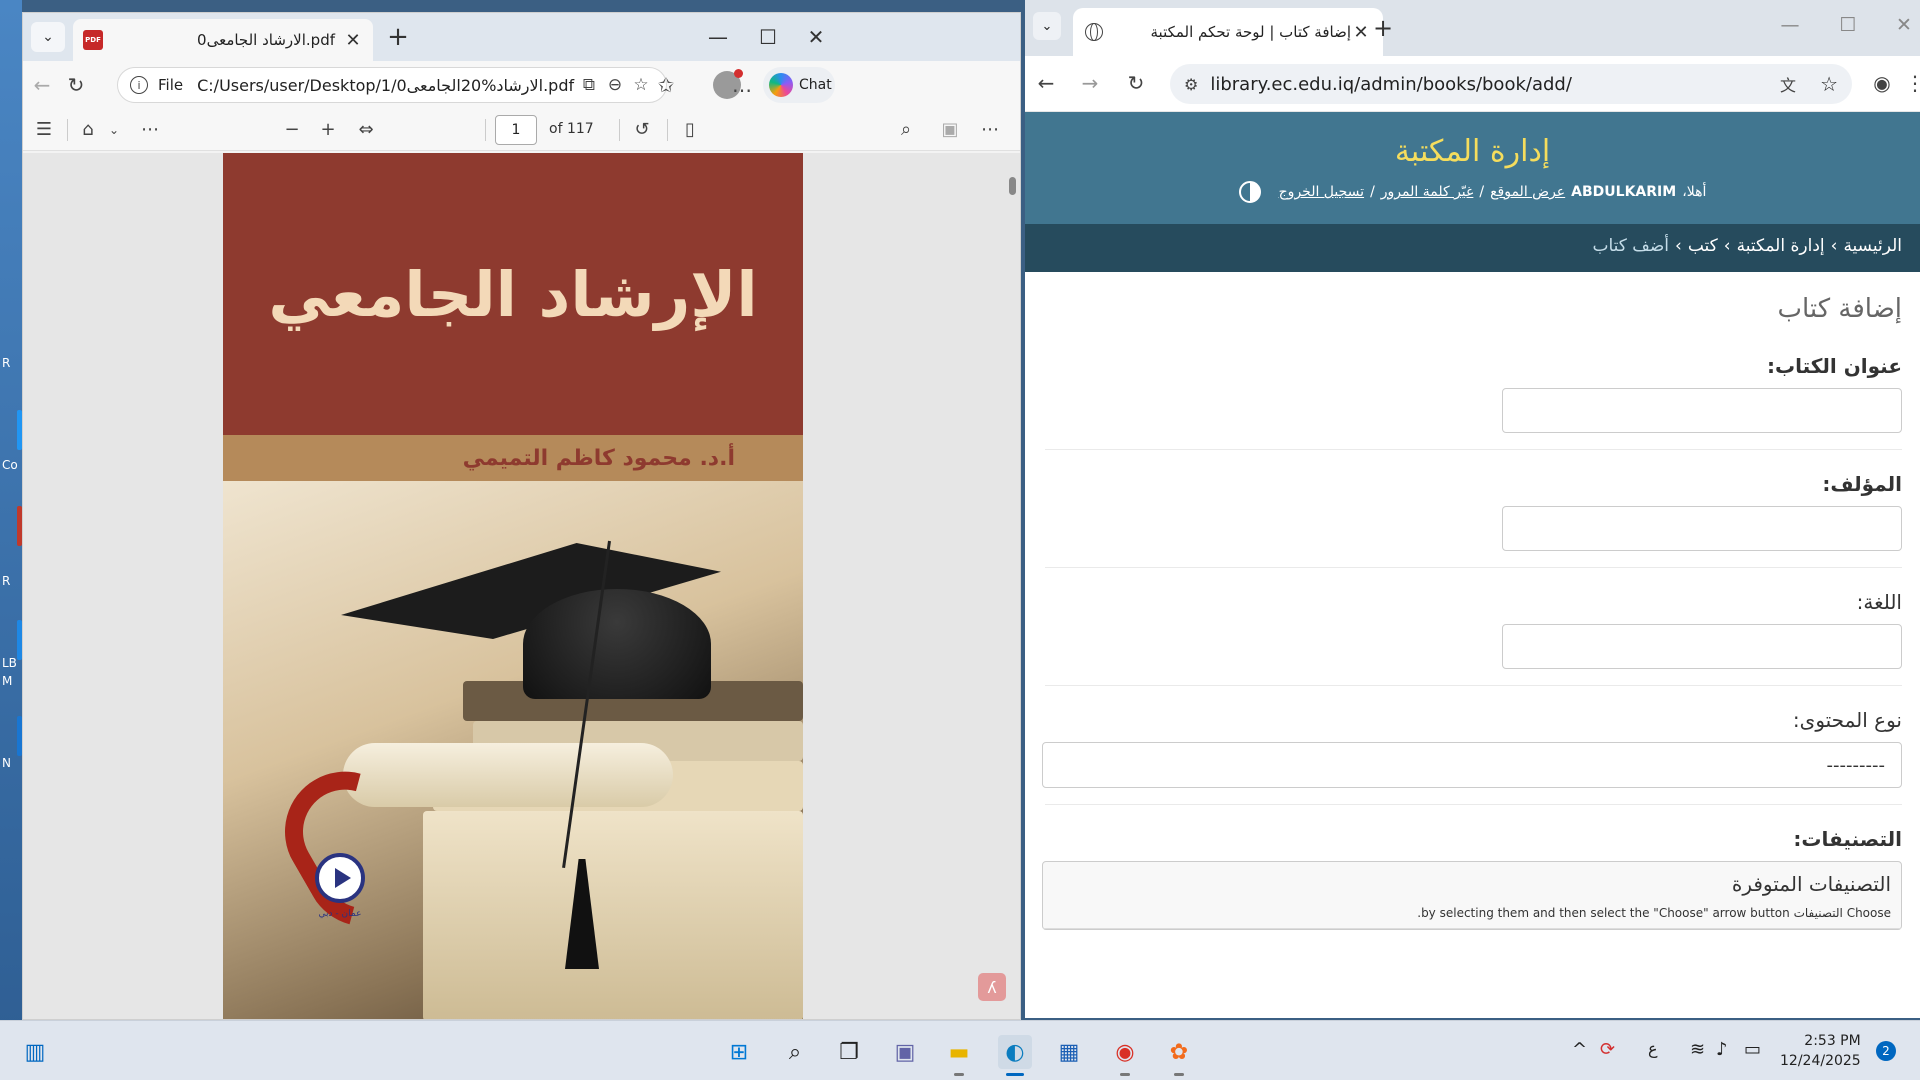 This screenshot has height=1080, width=1920. I want to click on taskbar-clock: 2:53 PM 12/24/2025, so click(1820, 1051).